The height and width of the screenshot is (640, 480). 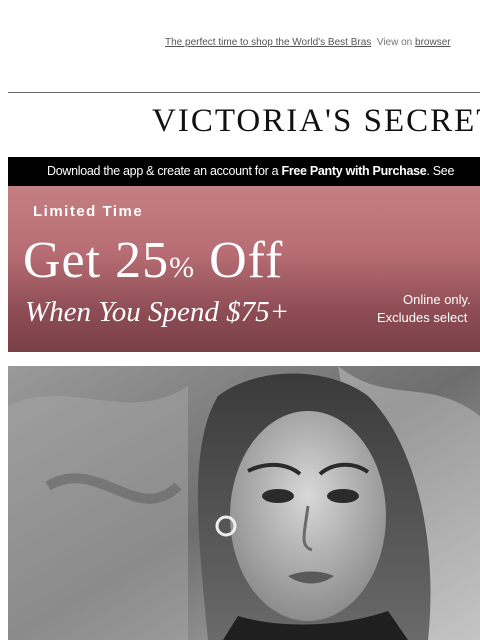 I want to click on app-banner-suffix: . See, so click(x=440, y=171).